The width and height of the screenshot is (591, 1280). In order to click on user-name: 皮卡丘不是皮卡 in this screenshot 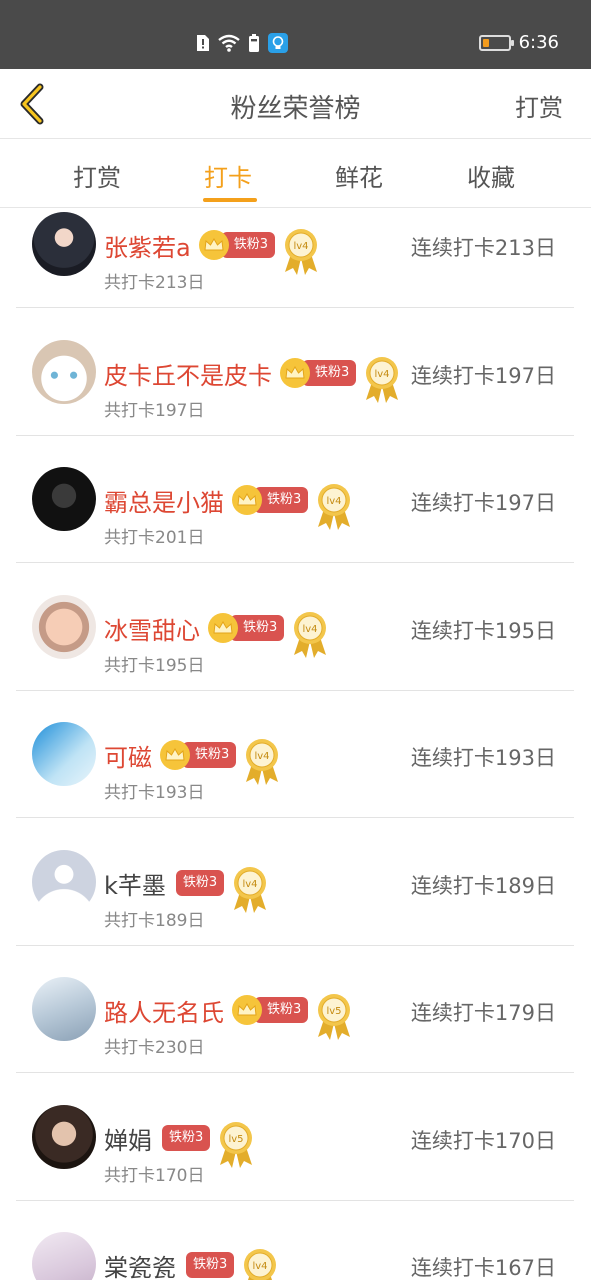, I will do `click(188, 373)`.